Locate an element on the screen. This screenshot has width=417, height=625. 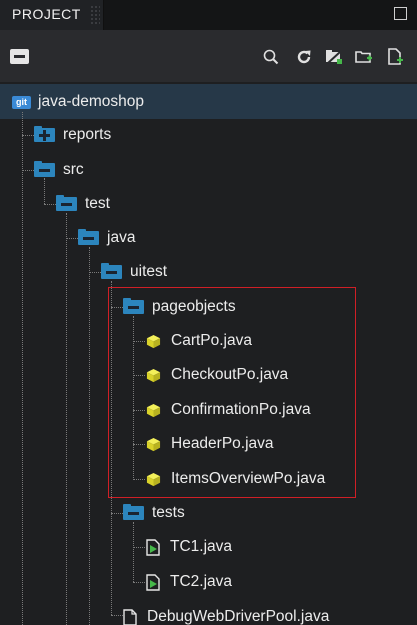
tree-folder-uitest: uitest is located at coordinates (134, 272).